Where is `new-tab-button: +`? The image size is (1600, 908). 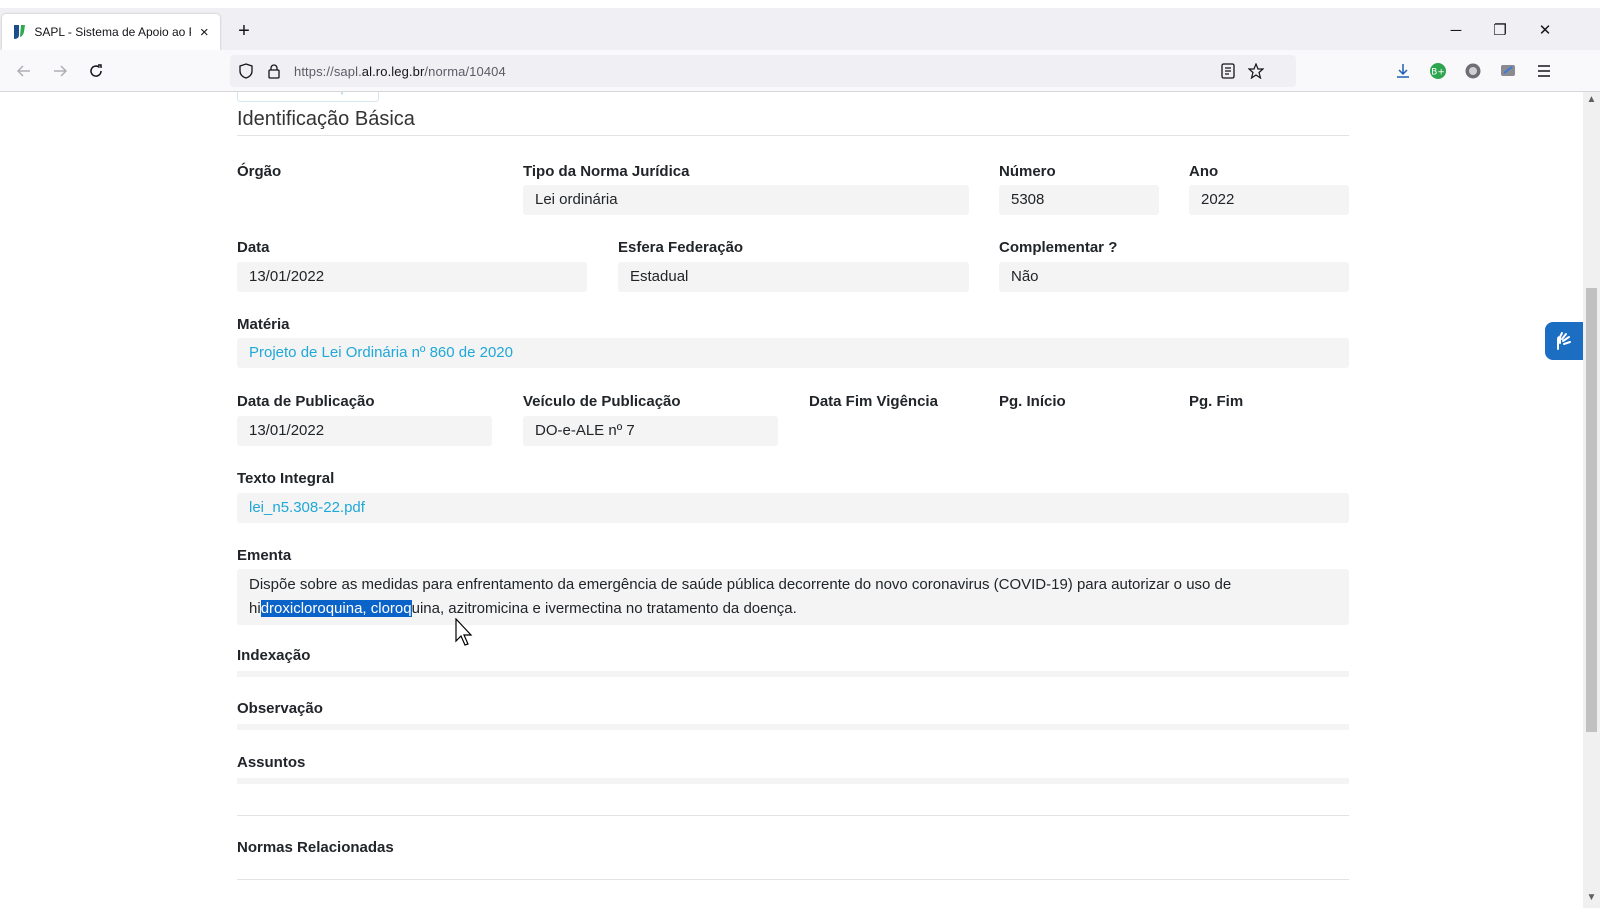 new-tab-button: + is located at coordinates (244, 32).